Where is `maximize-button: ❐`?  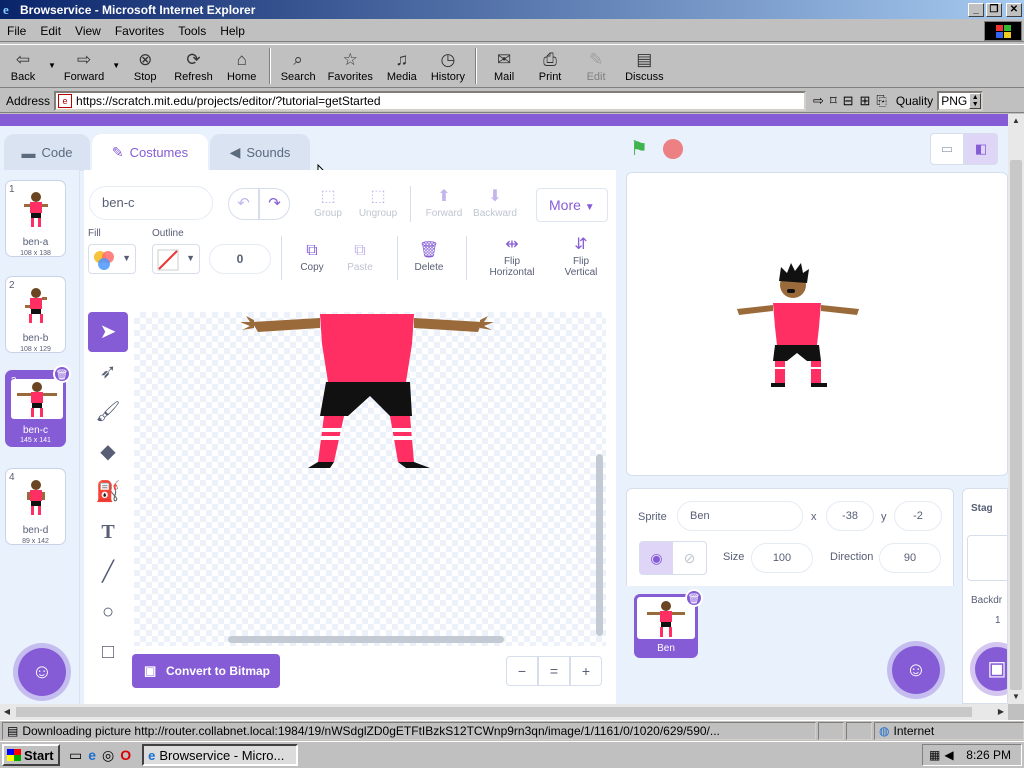
maximize-button: ❐ is located at coordinates (994, 9).